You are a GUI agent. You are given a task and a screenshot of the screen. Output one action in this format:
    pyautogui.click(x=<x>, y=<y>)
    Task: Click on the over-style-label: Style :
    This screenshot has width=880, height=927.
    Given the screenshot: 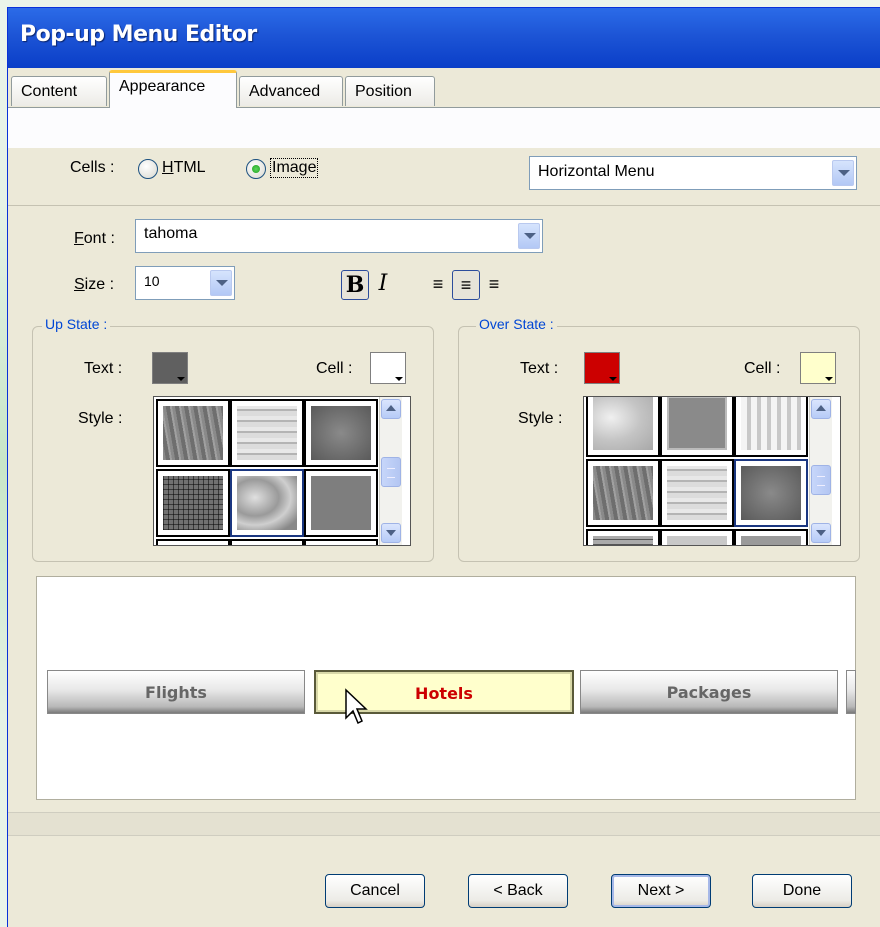 What is the action you would take?
    pyautogui.click(x=540, y=418)
    